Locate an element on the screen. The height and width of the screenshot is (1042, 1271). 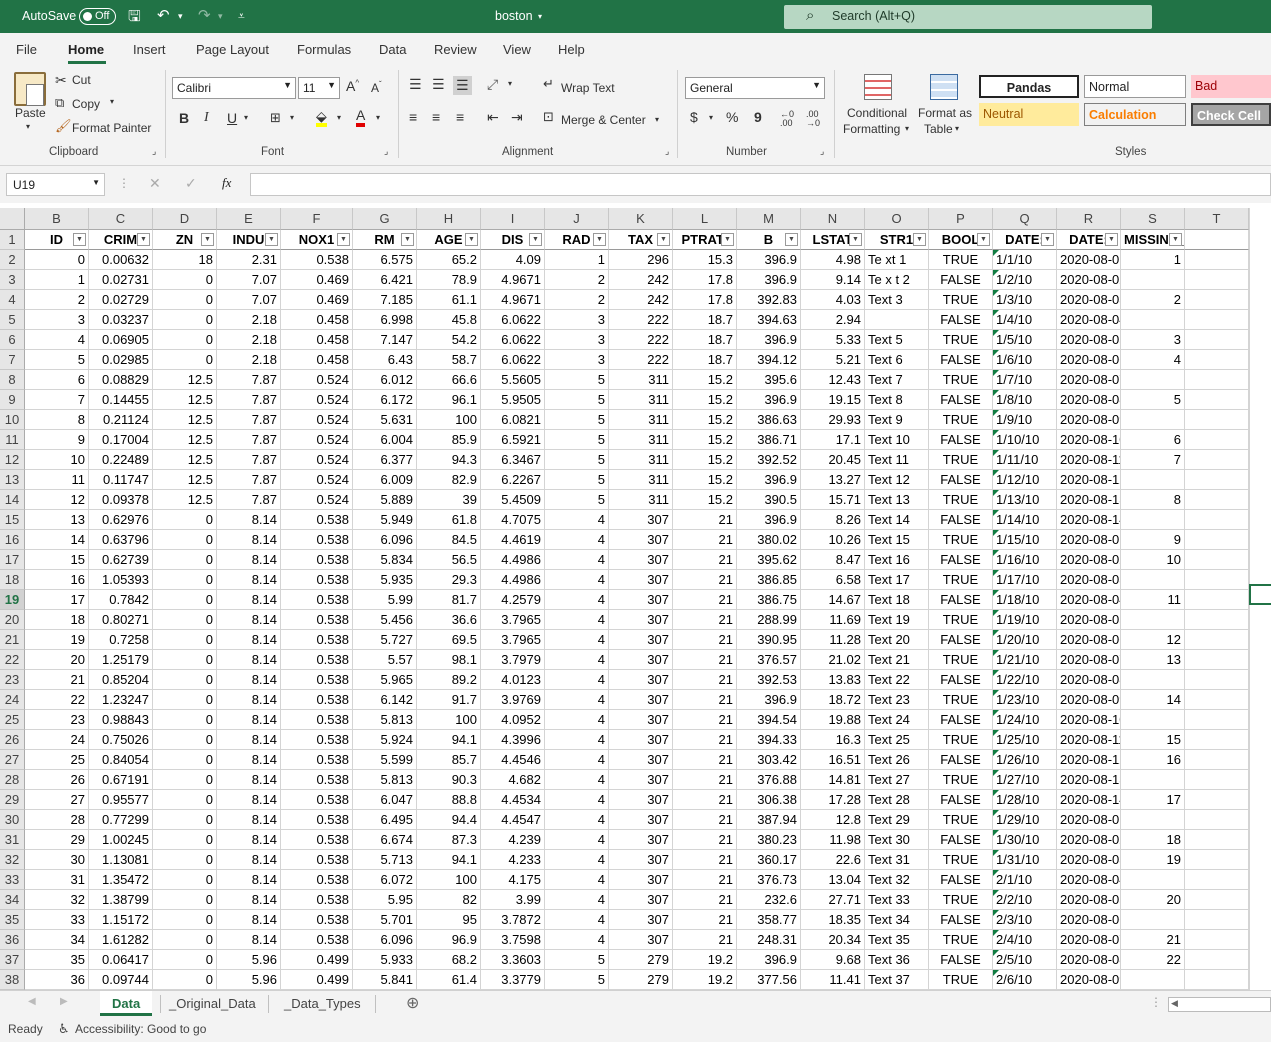
cell: Text 25 is located at coordinates (897, 740).